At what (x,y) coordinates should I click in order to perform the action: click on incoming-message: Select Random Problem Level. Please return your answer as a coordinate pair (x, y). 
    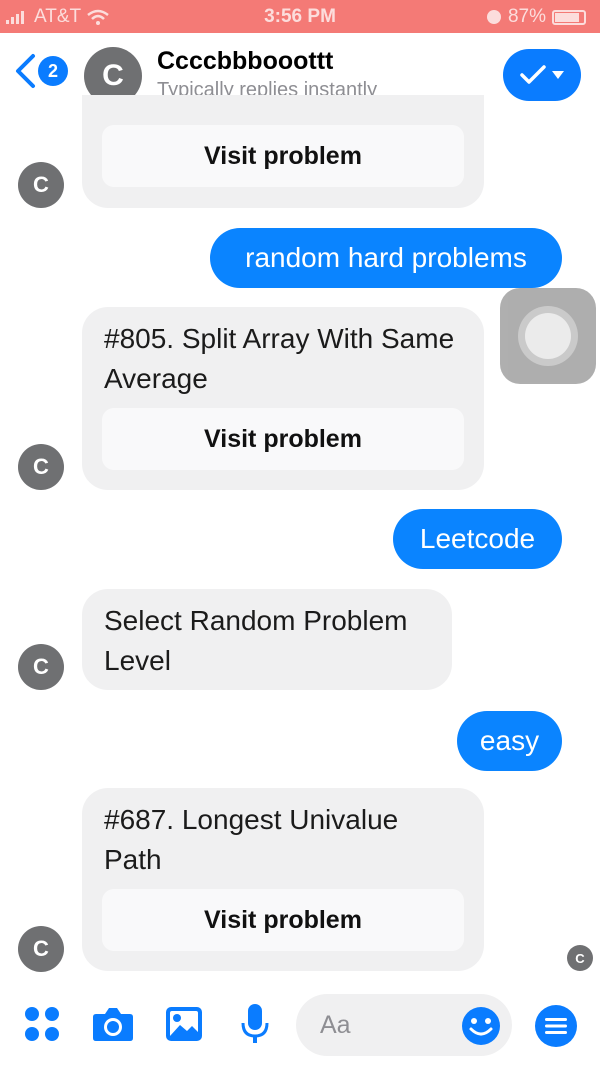
    Looking at the image, I should click on (267, 639).